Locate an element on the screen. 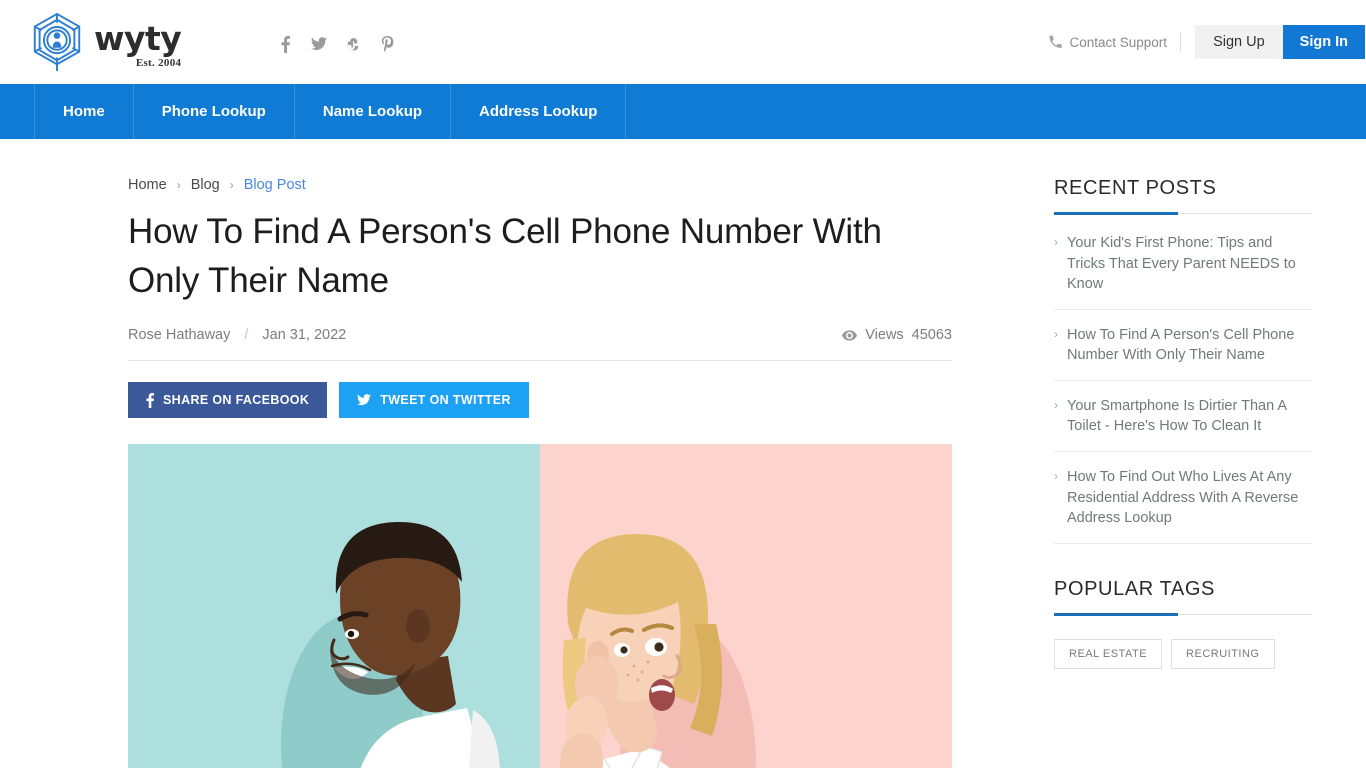  tweet-on-twitter-button: TWEET ON TWITTER is located at coordinates (434, 400).